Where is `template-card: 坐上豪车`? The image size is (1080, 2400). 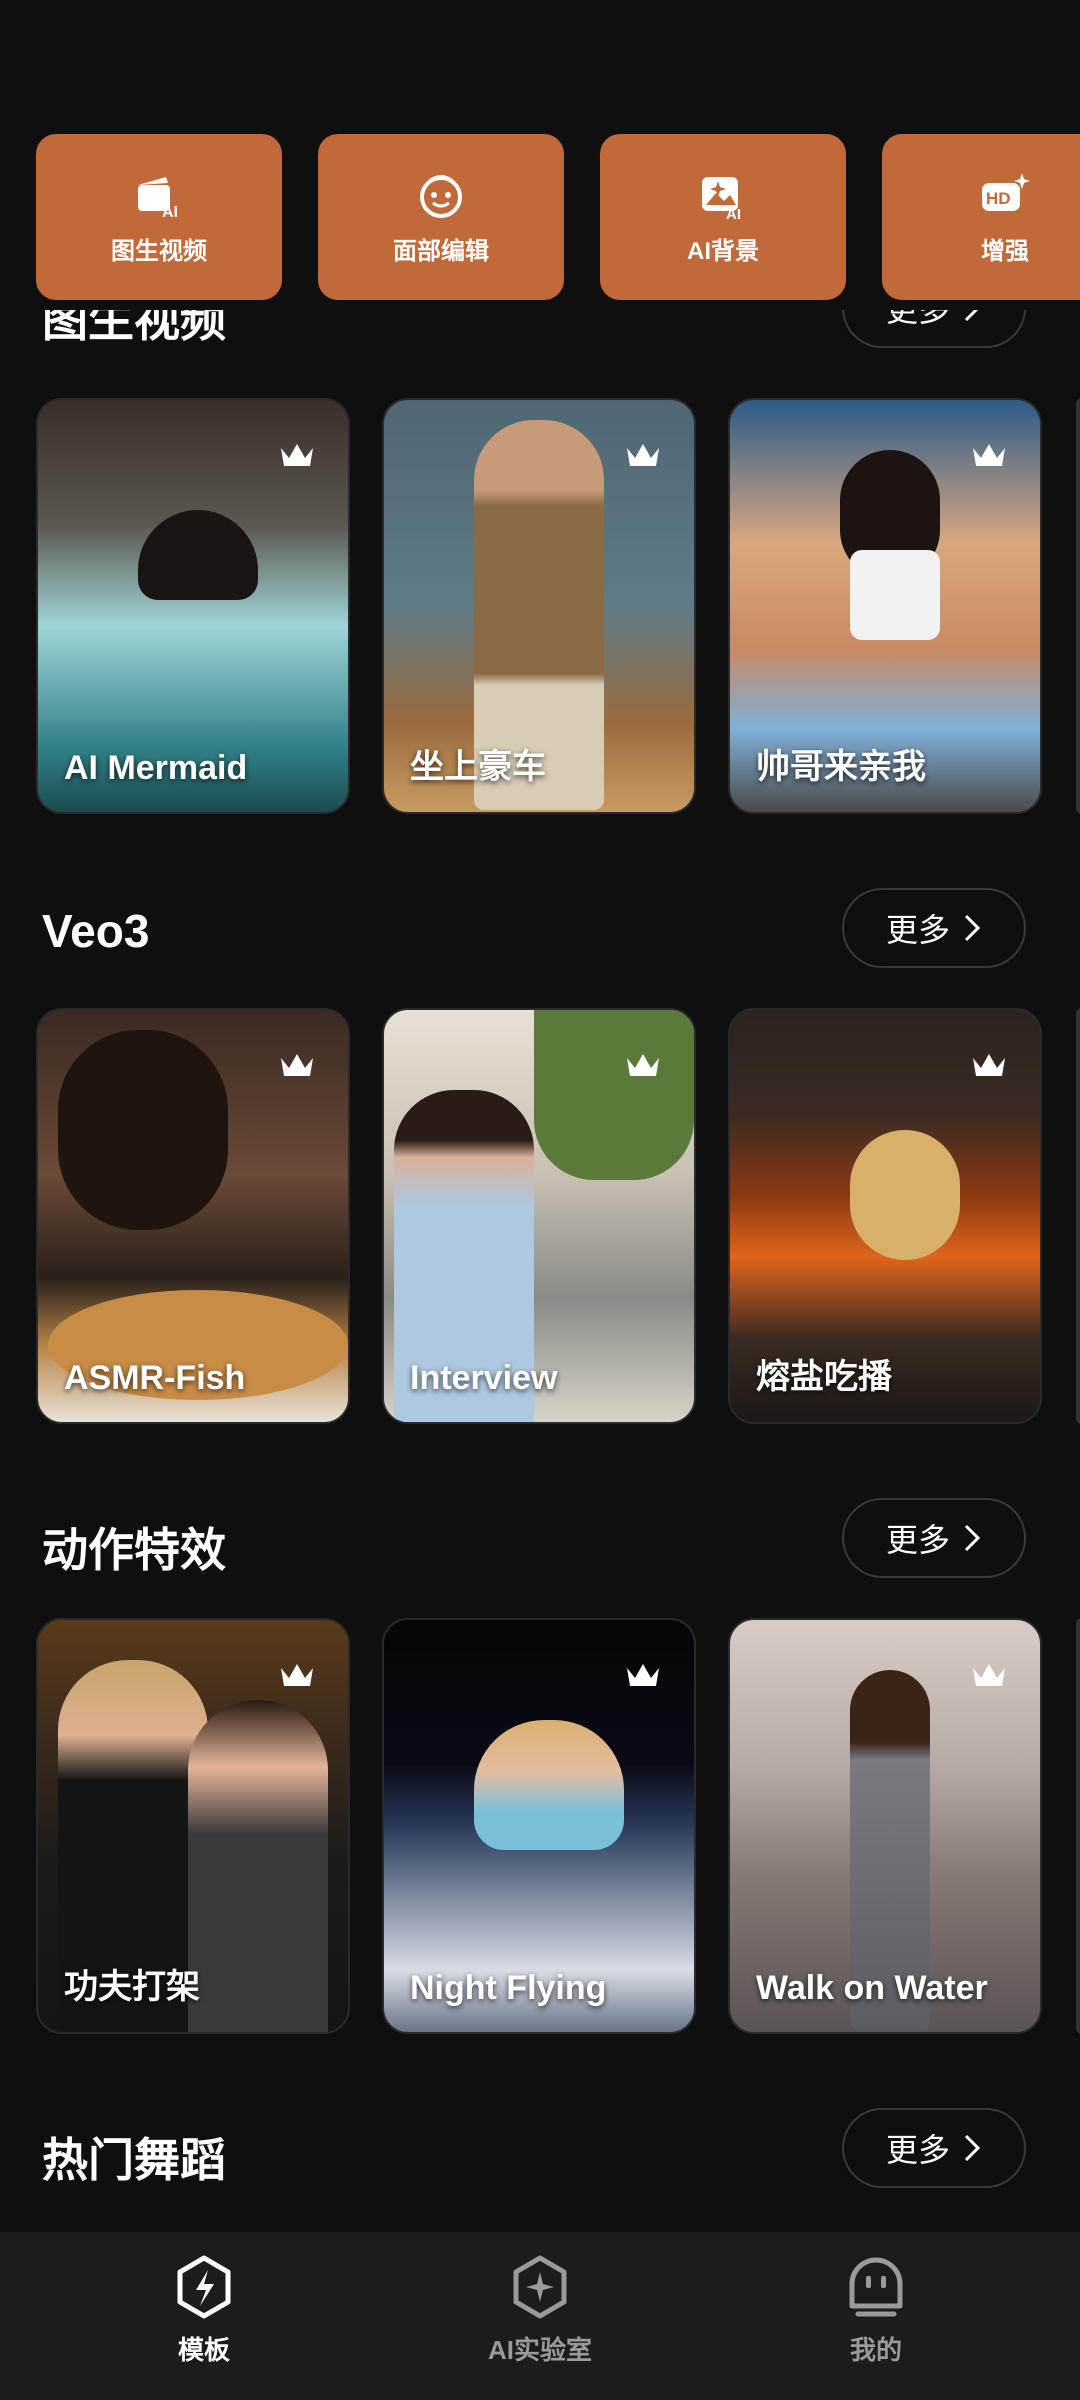 template-card: 坐上豪车 is located at coordinates (539, 606).